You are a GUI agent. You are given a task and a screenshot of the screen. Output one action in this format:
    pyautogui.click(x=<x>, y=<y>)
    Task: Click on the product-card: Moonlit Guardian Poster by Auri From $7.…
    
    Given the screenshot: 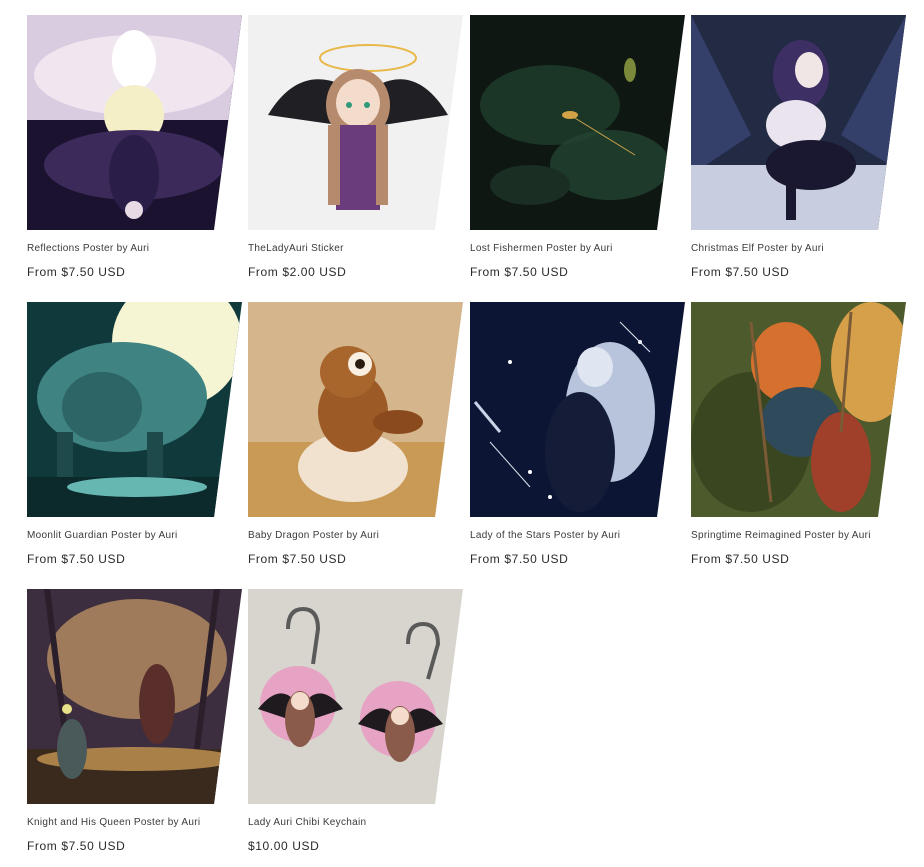 What is the action you would take?
    pyautogui.click(x=134, y=437)
    